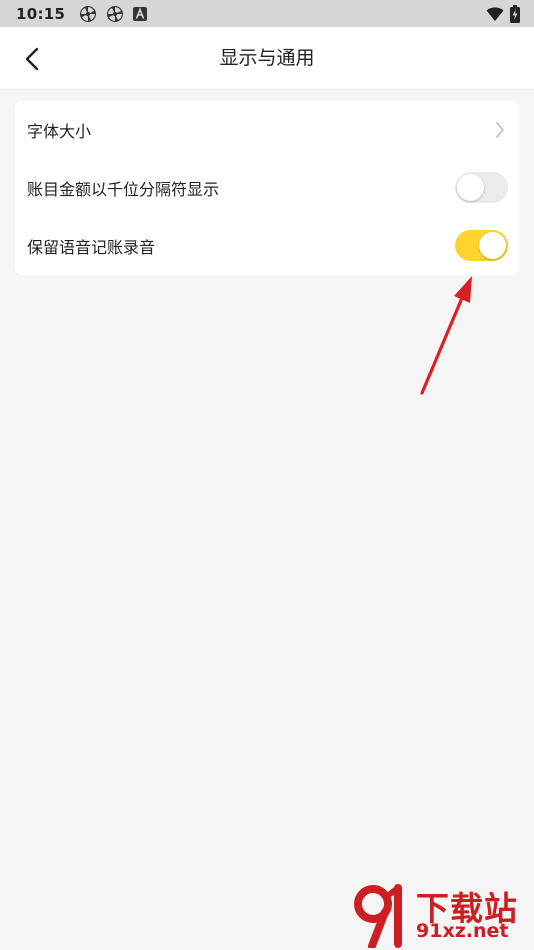 The image size is (534, 950). I want to click on back-button, so click(32, 59).